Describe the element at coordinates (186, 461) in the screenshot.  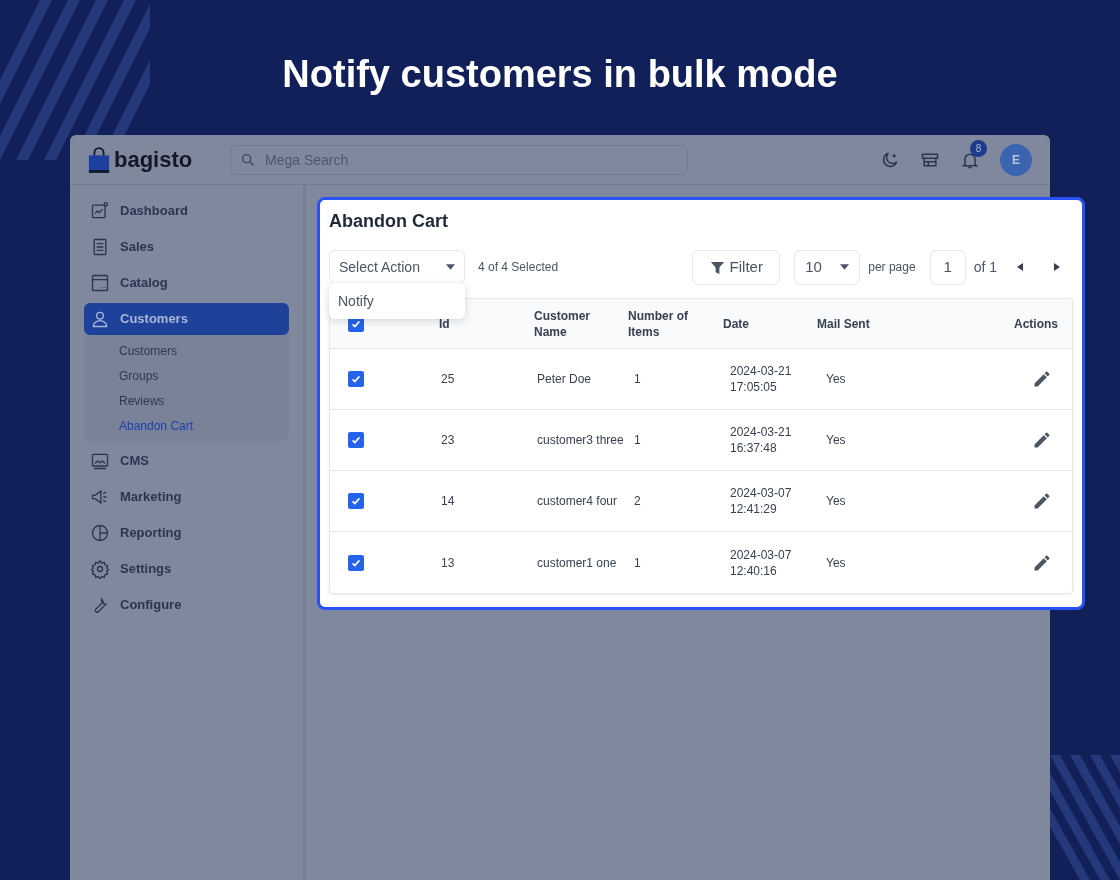
I see `sidebar-item: CMS` at that location.